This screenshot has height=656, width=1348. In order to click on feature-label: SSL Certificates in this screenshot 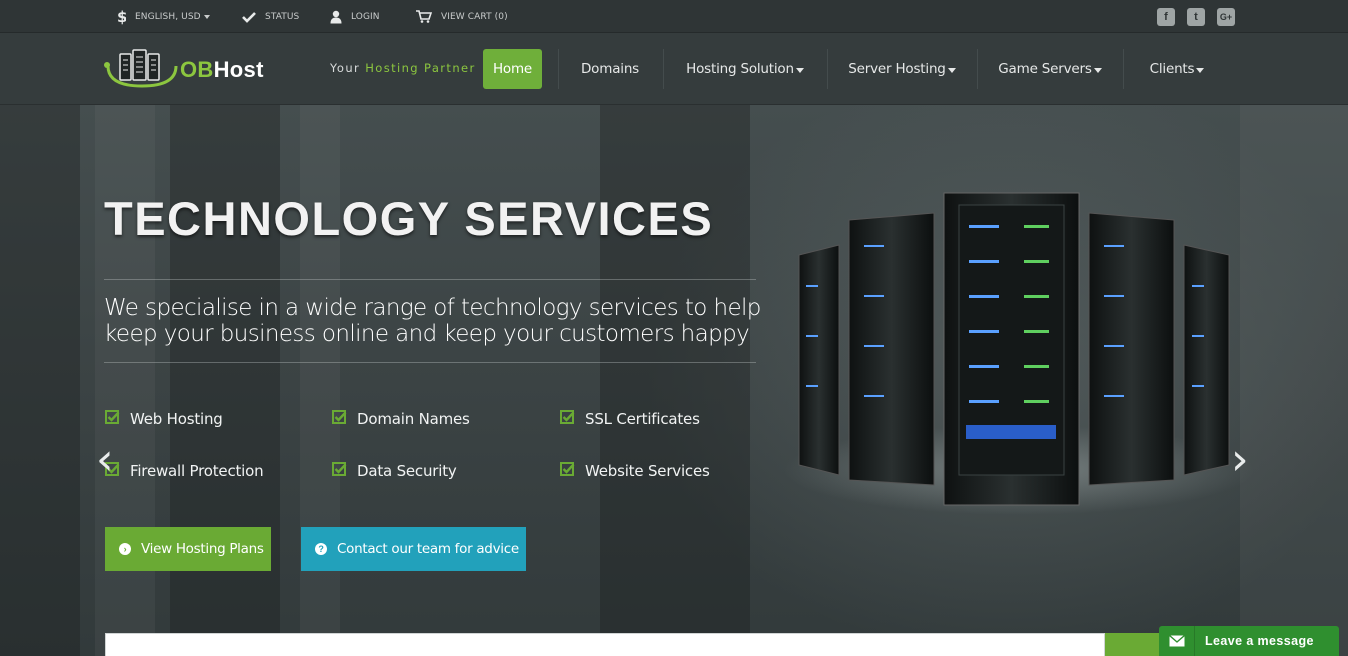, I will do `click(642, 419)`.